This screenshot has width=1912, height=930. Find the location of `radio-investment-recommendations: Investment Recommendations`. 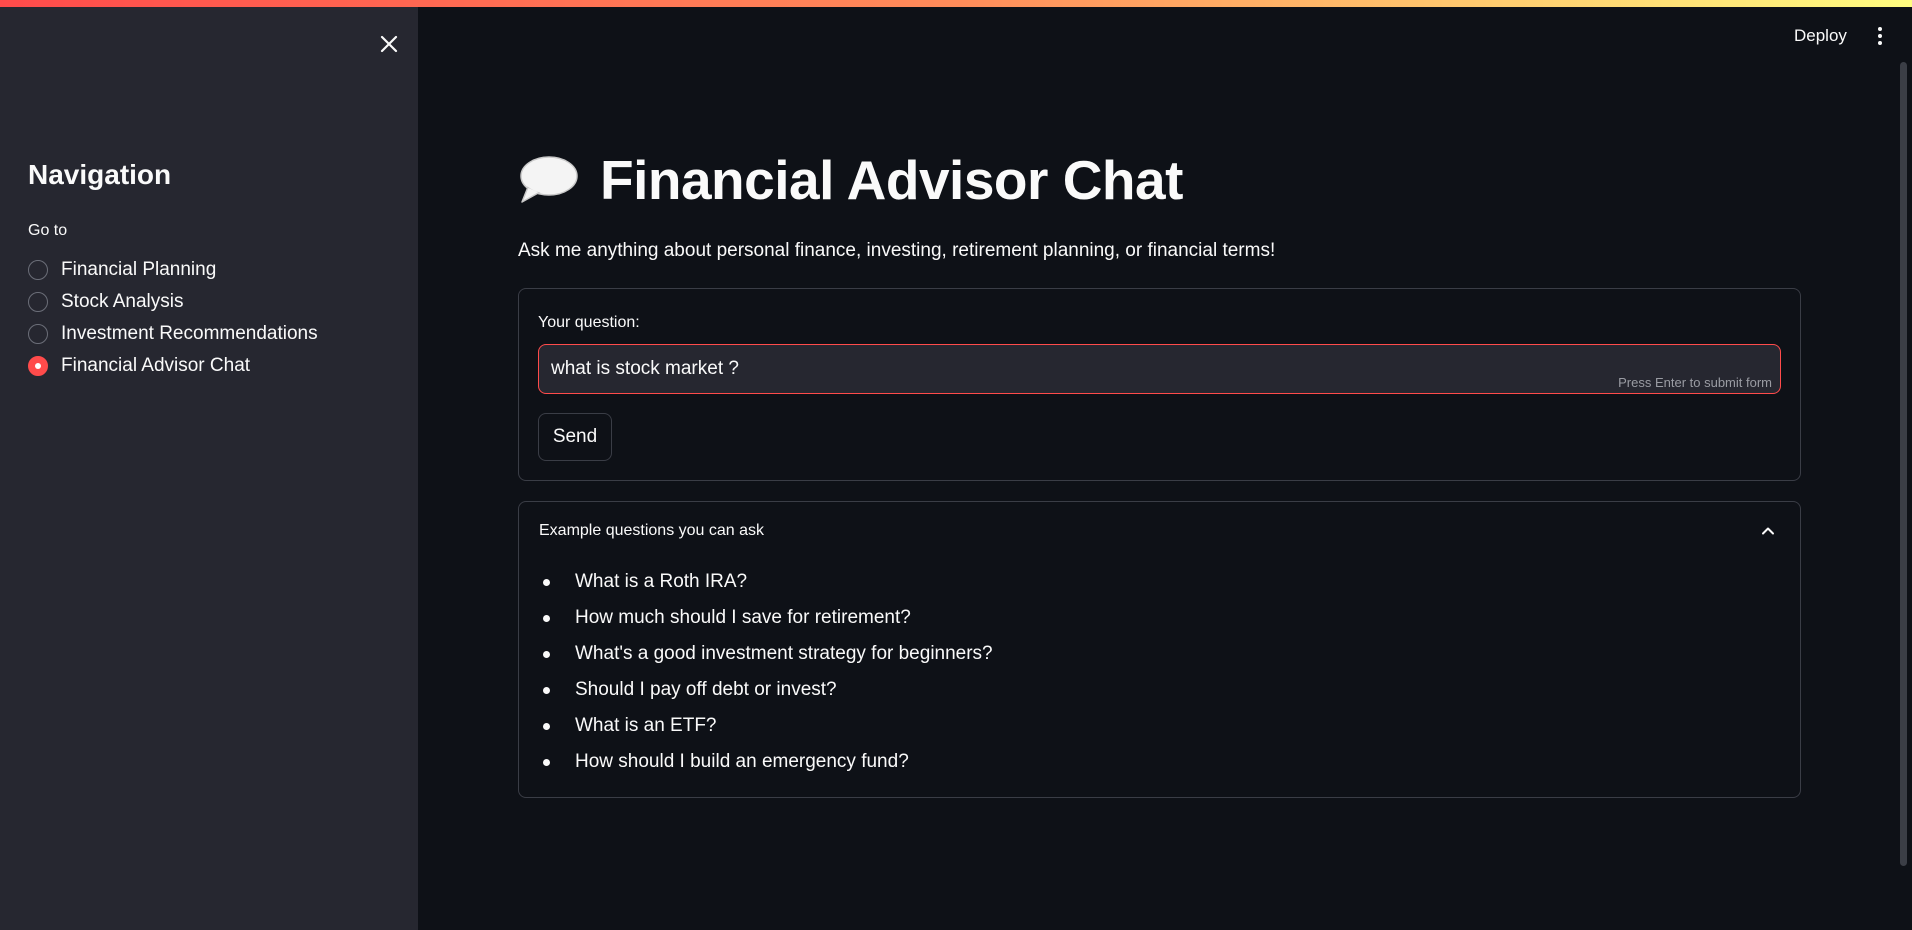

radio-investment-recommendations: Investment Recommendations is located at coordinates (173, 334).